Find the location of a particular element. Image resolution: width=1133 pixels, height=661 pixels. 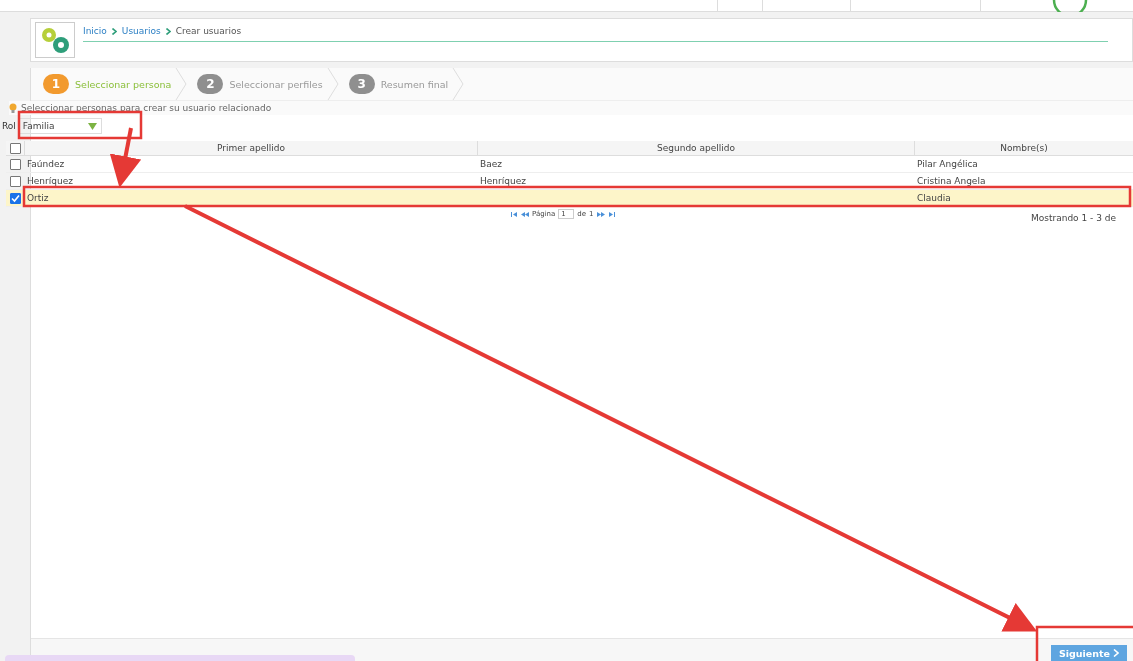

table-cell: Pilar Angélica is located at coordinates (947, 164).